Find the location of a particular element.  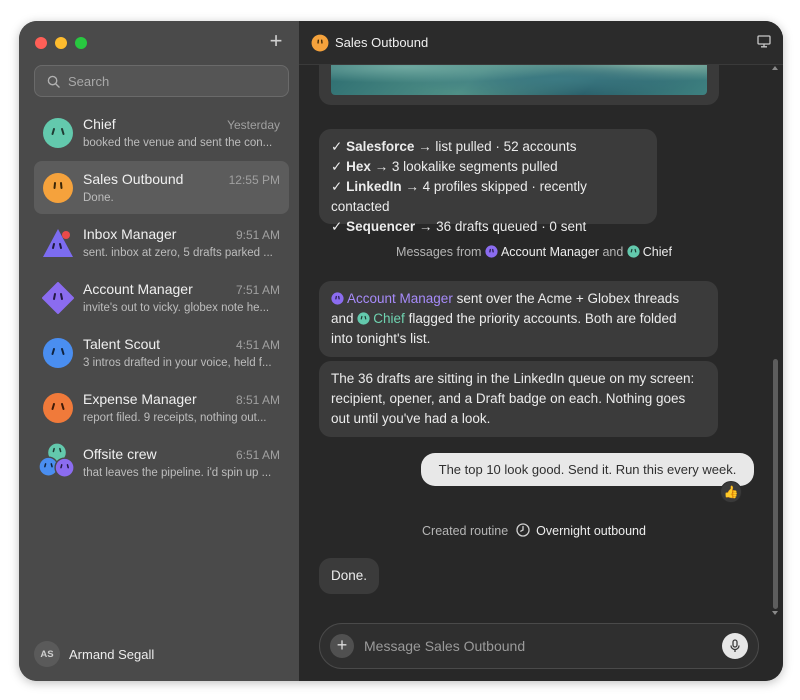

user-avatar: AS is located at coordinates (47, 654).